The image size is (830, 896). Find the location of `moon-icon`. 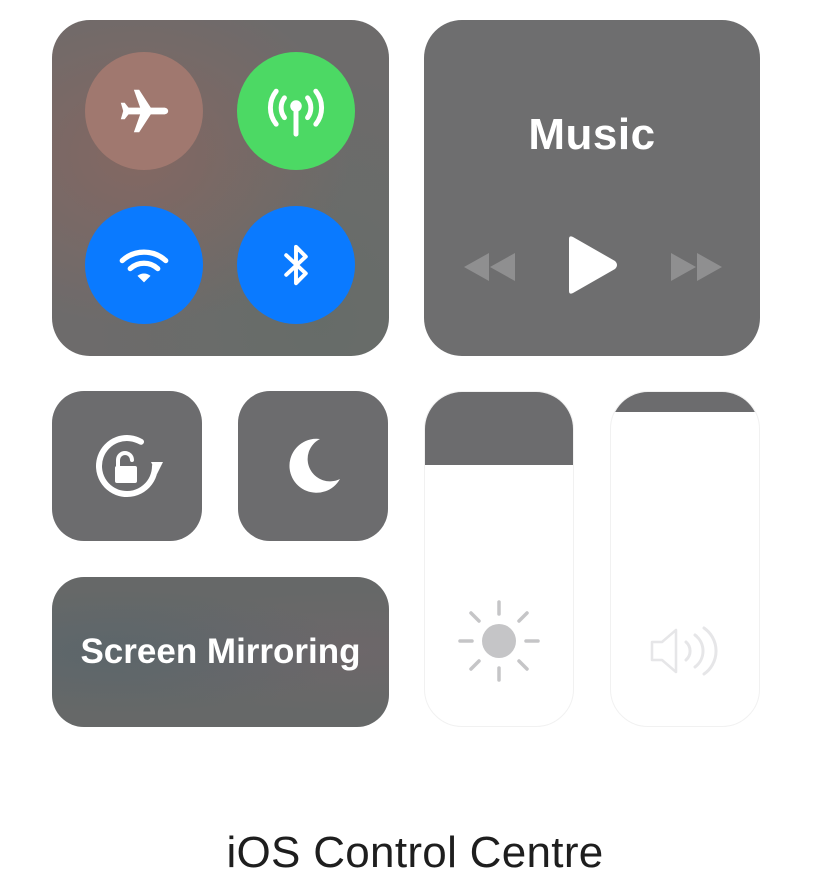

moon-icon is located at coordinates (314, 465).